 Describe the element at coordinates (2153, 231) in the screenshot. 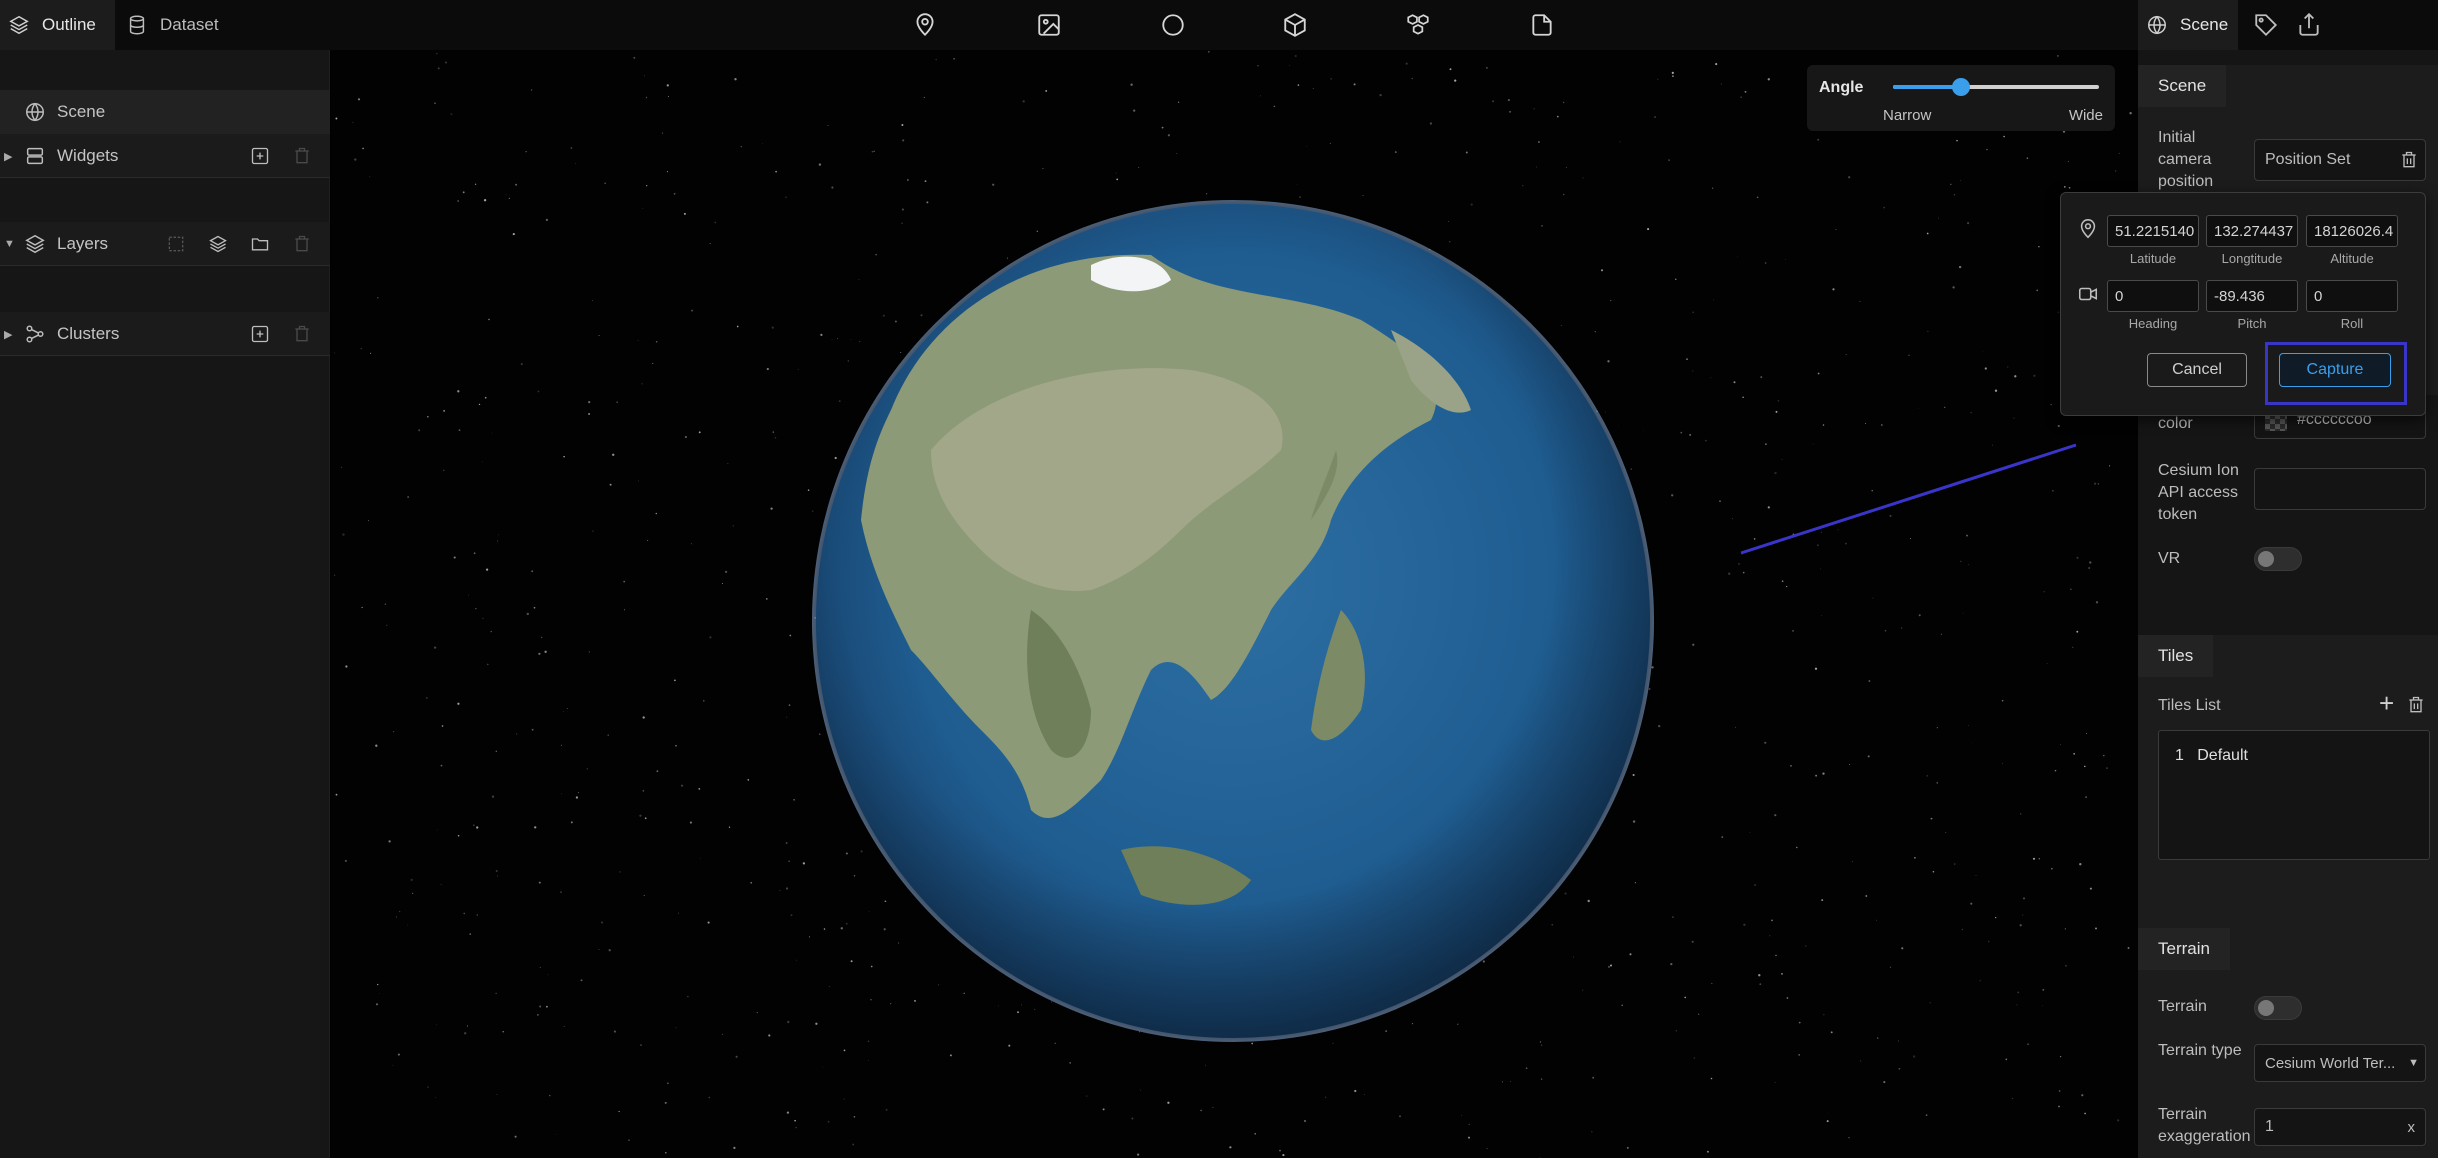

I see `latitude-input: 51.2215140` at that location.